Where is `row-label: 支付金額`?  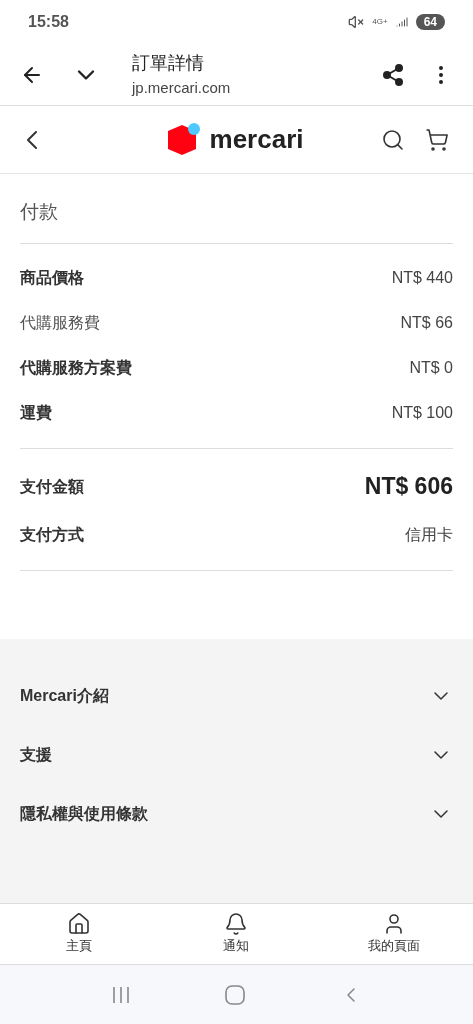
row-label: 支付金額 is located at coordinates (52, 486).